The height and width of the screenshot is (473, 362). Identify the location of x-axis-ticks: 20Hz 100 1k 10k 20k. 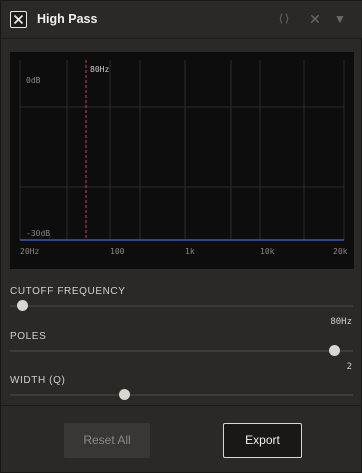
(184, 251).